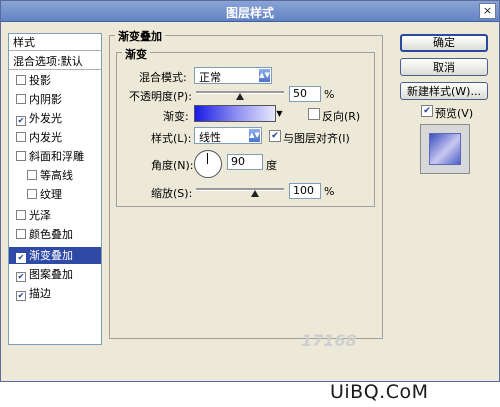  I want to click on opacity-slider-thumb, so click(240, 96).